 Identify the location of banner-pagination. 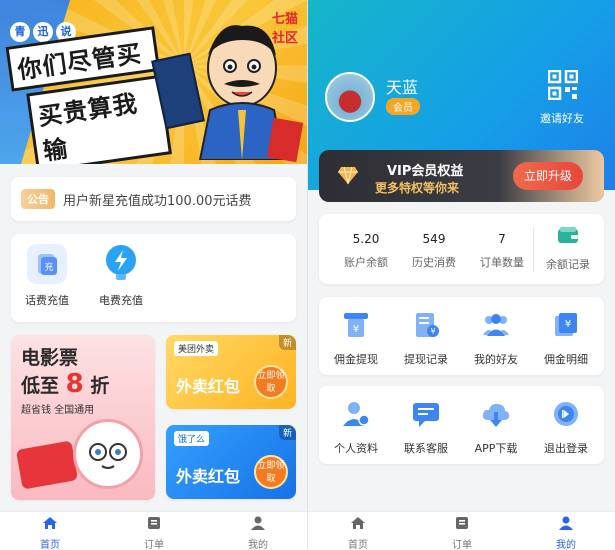
(142, 148).